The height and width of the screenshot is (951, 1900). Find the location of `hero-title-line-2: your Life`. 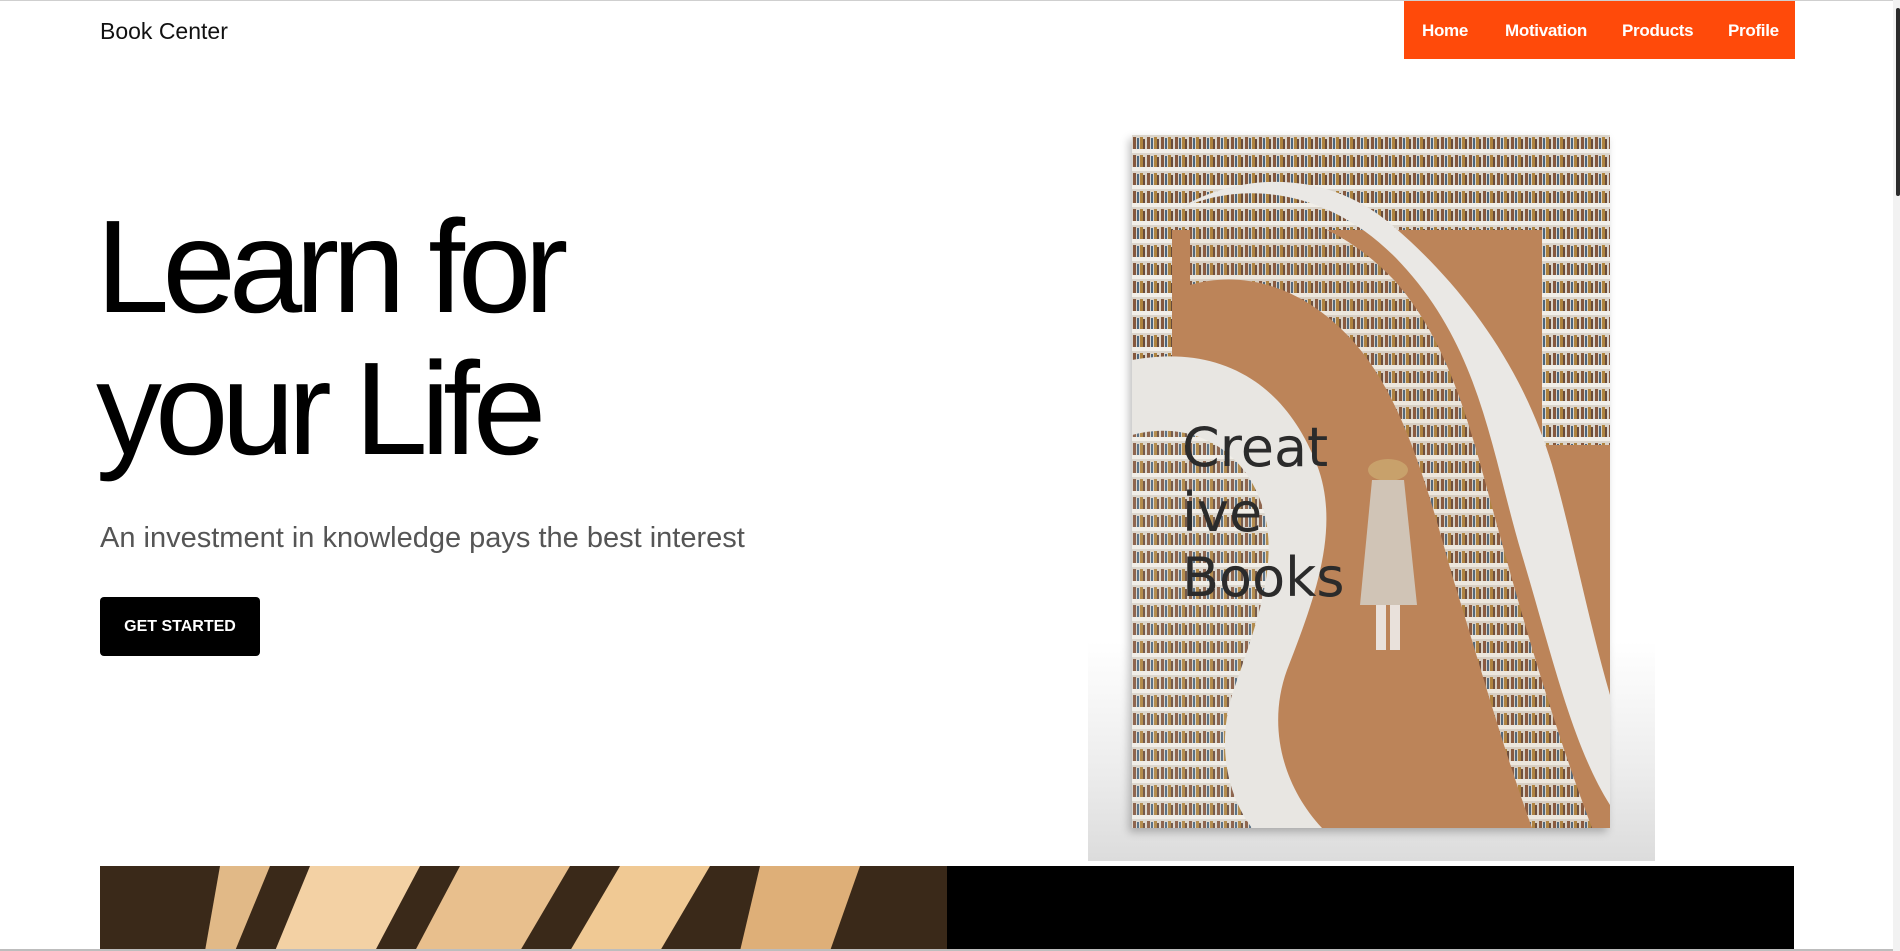

hero-title-line-2: your Life is located at coordinates (321, 408).